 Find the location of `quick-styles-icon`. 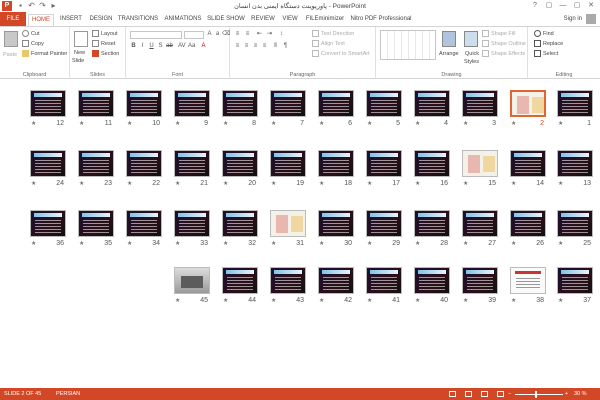

quick-styles-icon is located at coordinates (471, 39).